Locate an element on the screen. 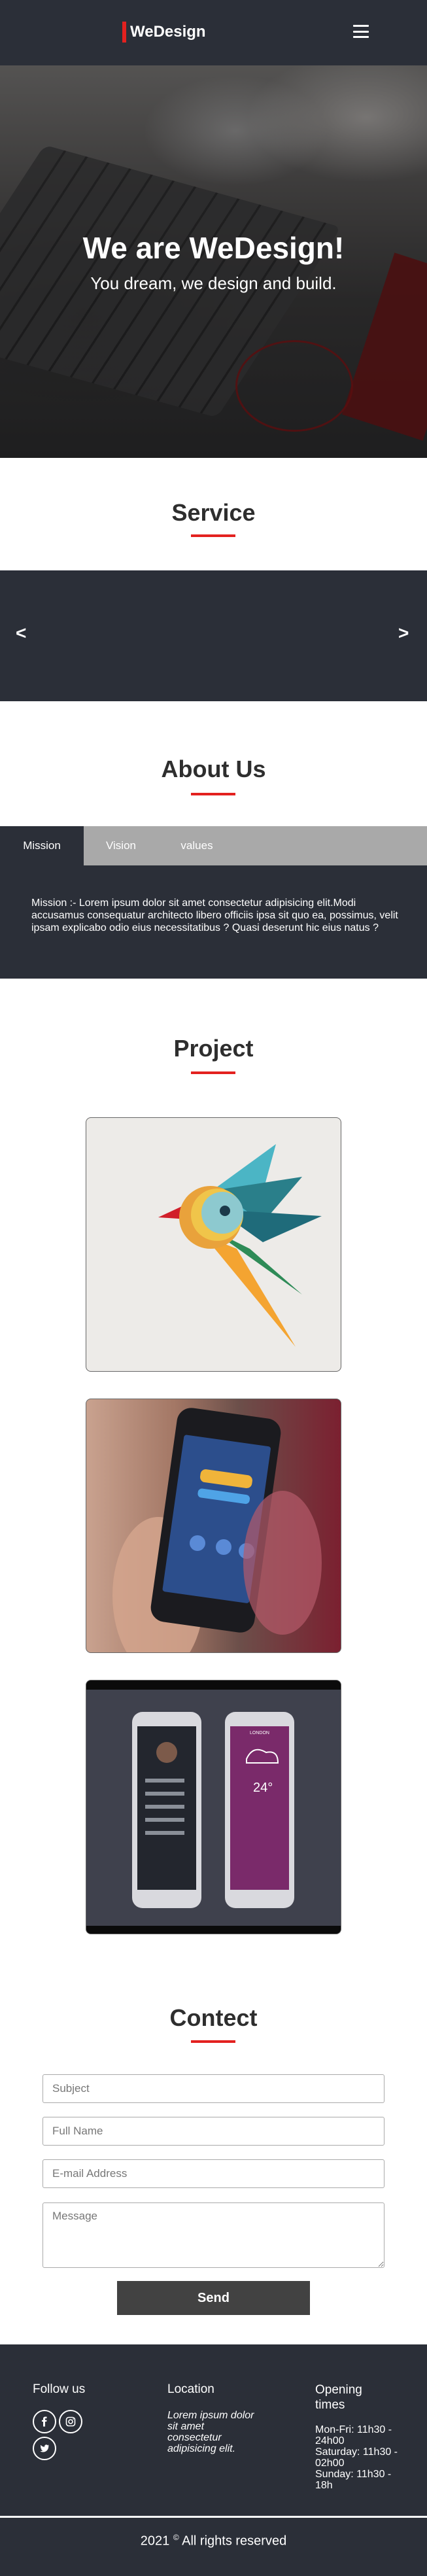  copyright-text: 2021 © All rights reserved is located at coordinates (214, 2541).